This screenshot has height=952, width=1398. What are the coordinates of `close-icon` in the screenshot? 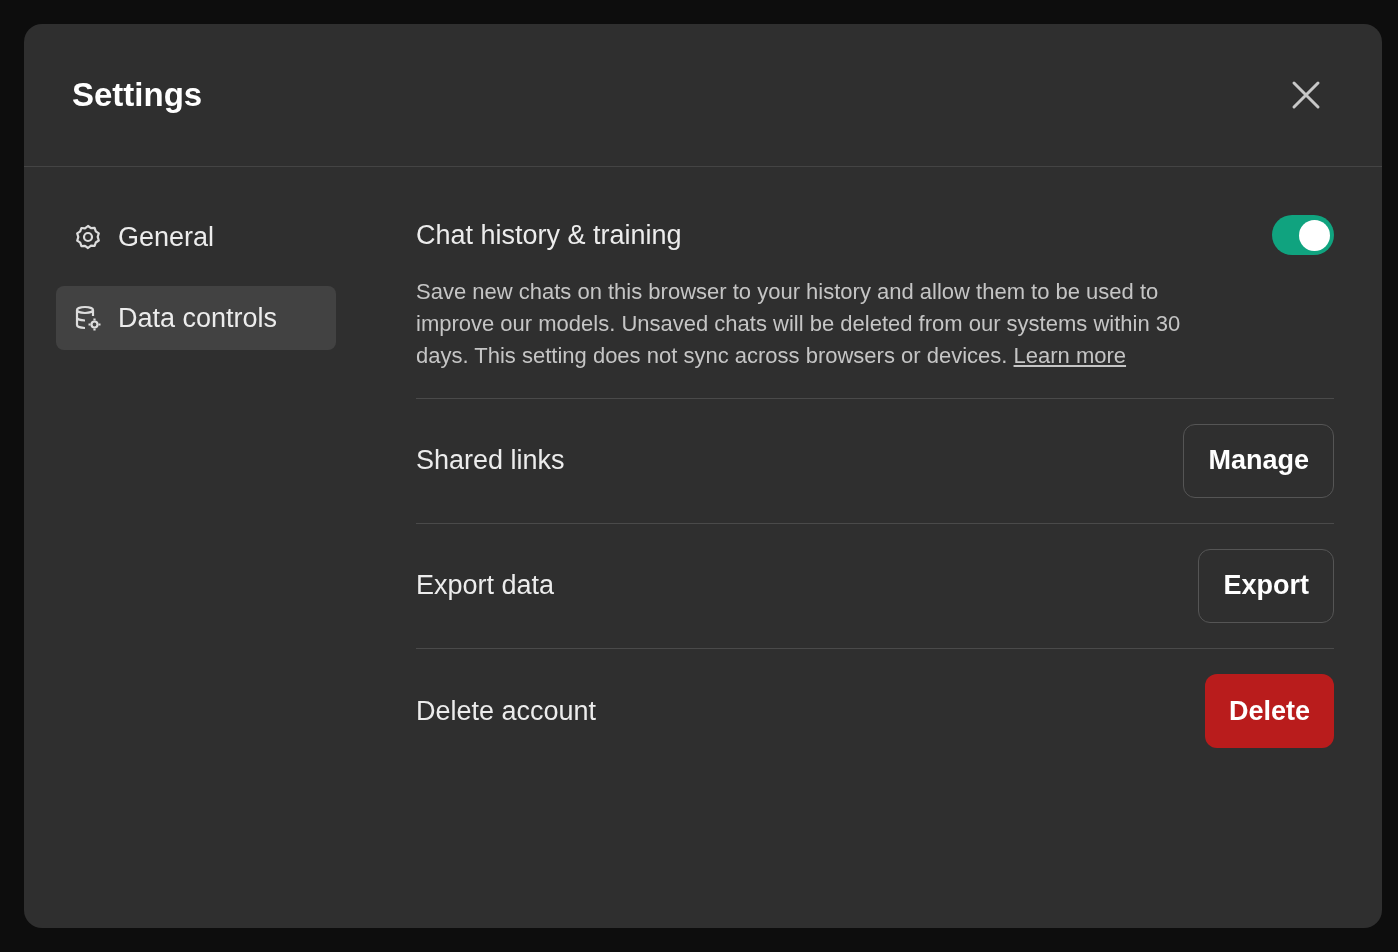 It's located at (1306, 95).